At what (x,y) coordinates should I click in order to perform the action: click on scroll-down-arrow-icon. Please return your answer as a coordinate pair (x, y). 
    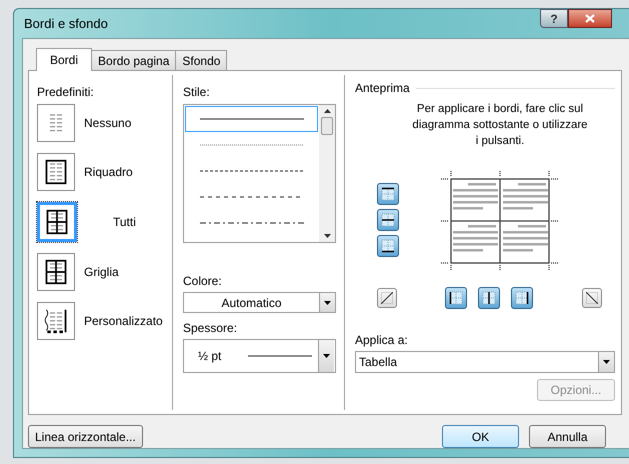
    Looking at the image, I should click on (327, 236).